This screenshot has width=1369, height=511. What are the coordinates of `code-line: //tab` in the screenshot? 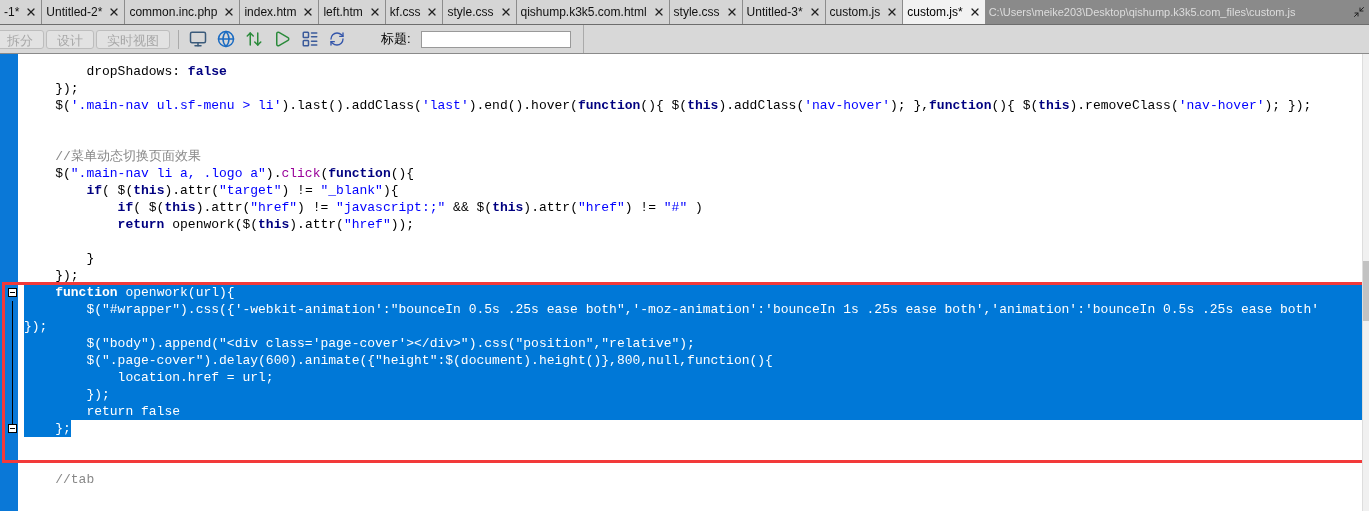 It's located at (74, 479).